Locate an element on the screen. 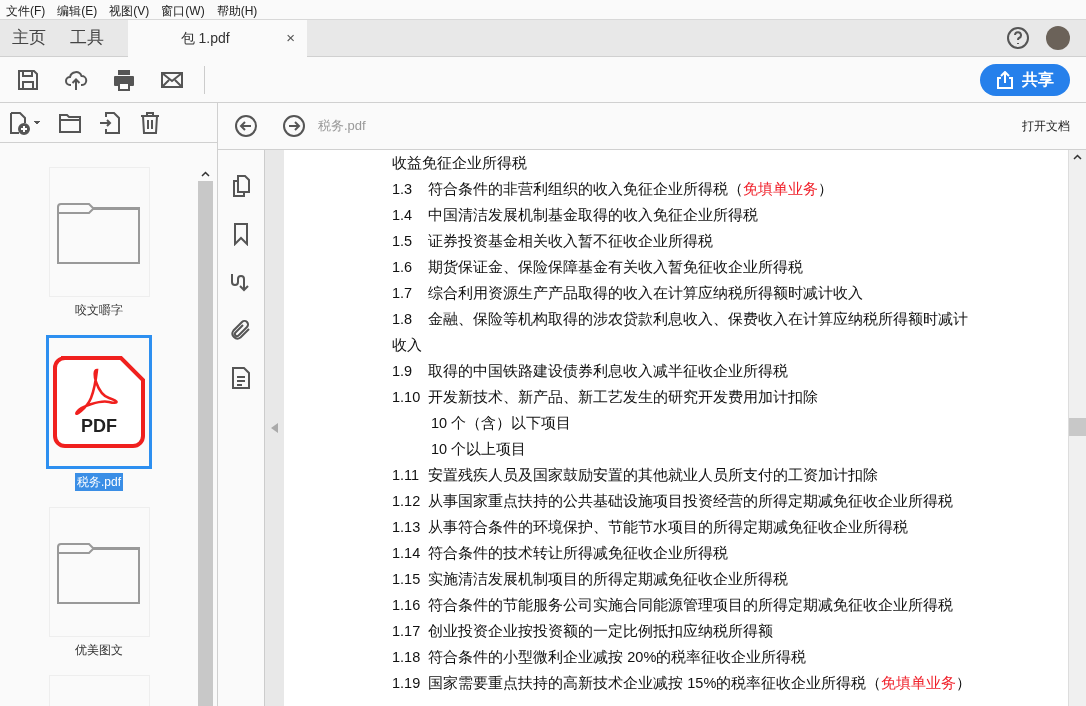  file-name: 优美图文 is located at coordinates (99, 651).